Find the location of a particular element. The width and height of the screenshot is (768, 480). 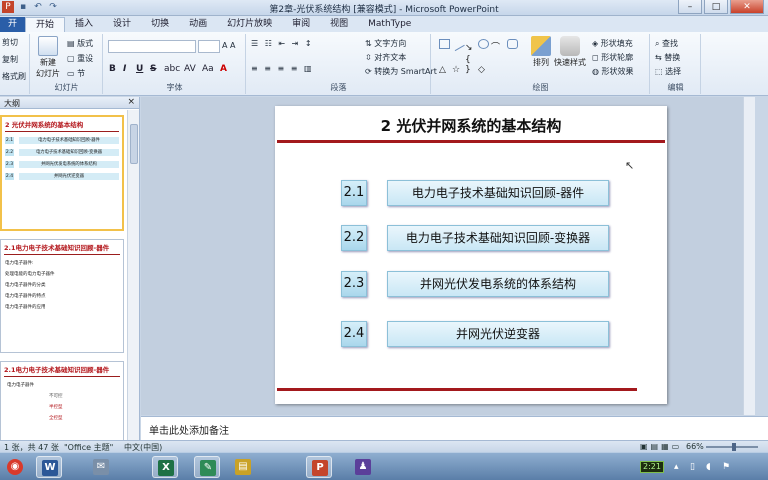

powerpoint-icon: P is located at coordinates (320, 468).